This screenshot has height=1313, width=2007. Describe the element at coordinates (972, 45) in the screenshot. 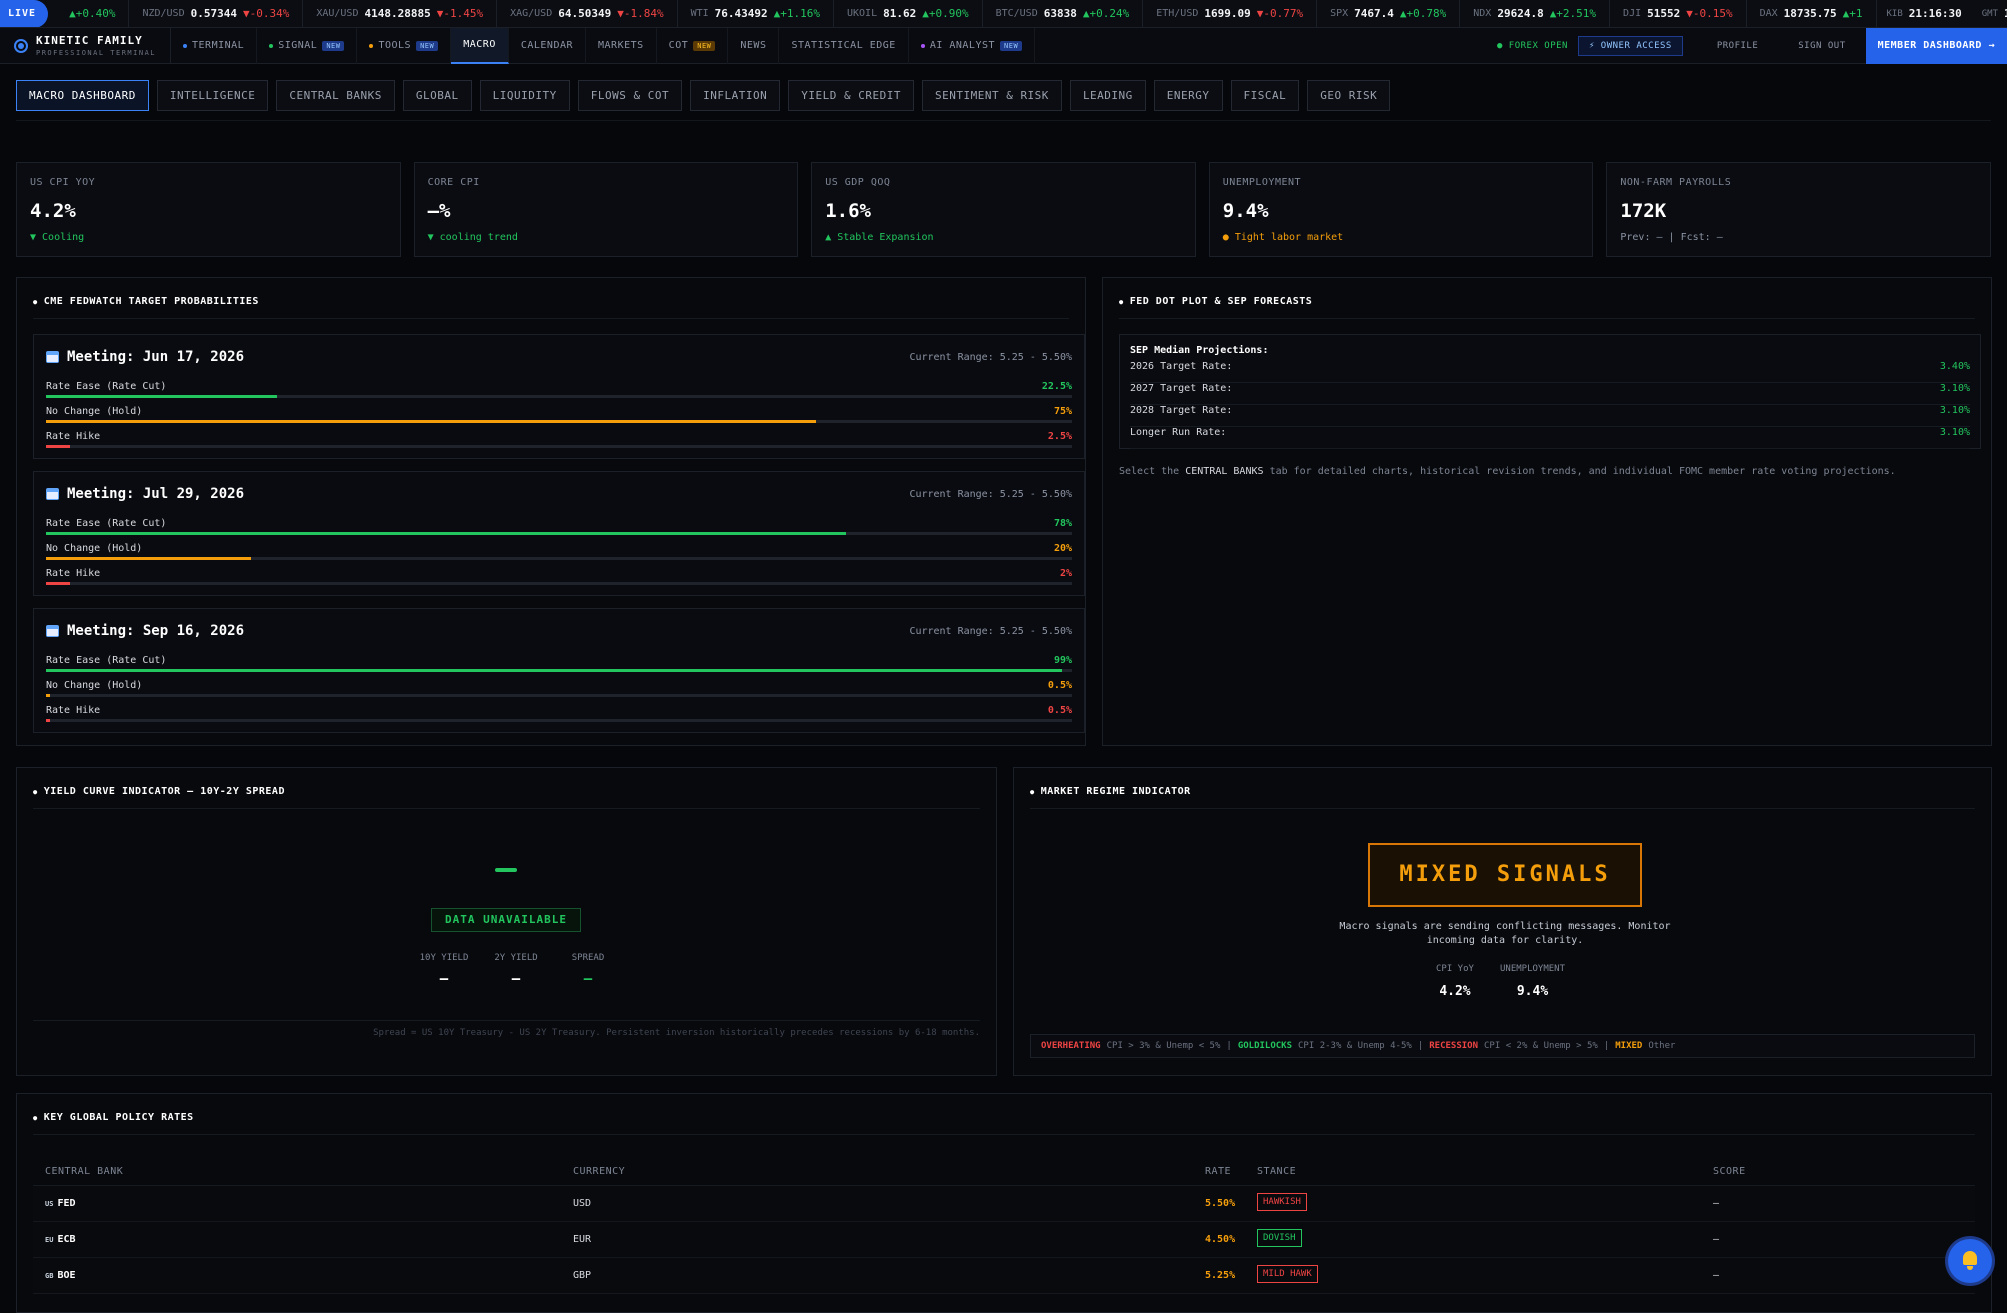

I see `nav-item-ai-analyst: AI ANALYST NEW` at that location.